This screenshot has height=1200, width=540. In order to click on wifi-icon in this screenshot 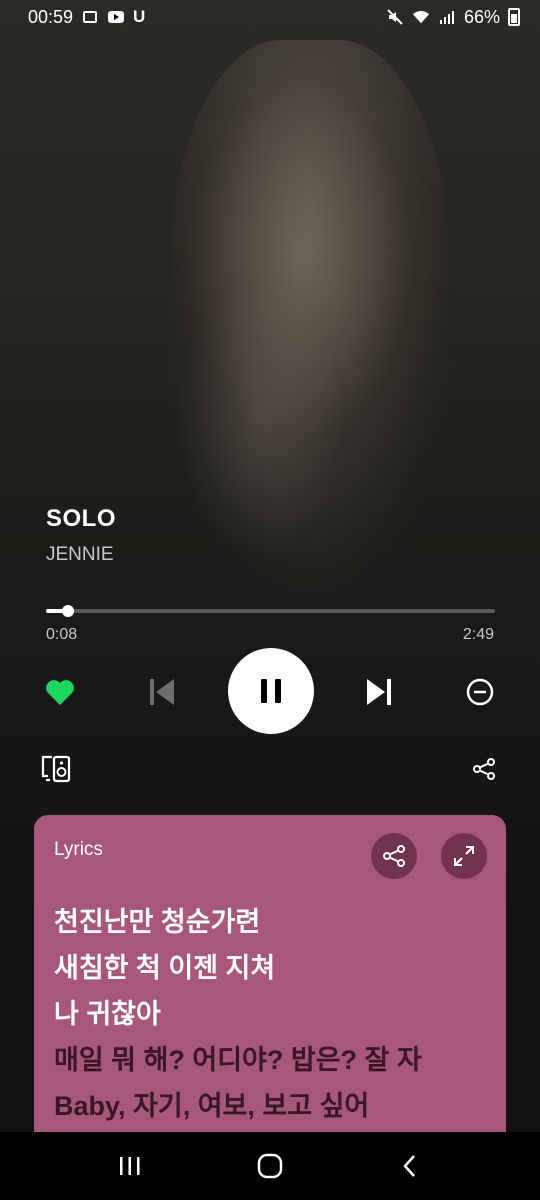, I will do `click(421, 17)`.